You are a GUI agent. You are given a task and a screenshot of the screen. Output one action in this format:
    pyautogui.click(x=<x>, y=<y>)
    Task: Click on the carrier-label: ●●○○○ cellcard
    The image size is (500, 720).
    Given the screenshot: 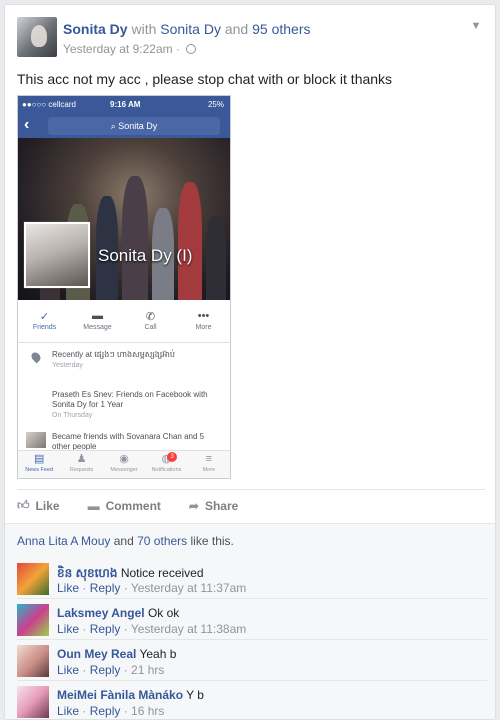 What is the action you would take?
    pyautogui.click(x=49, y=104)
    